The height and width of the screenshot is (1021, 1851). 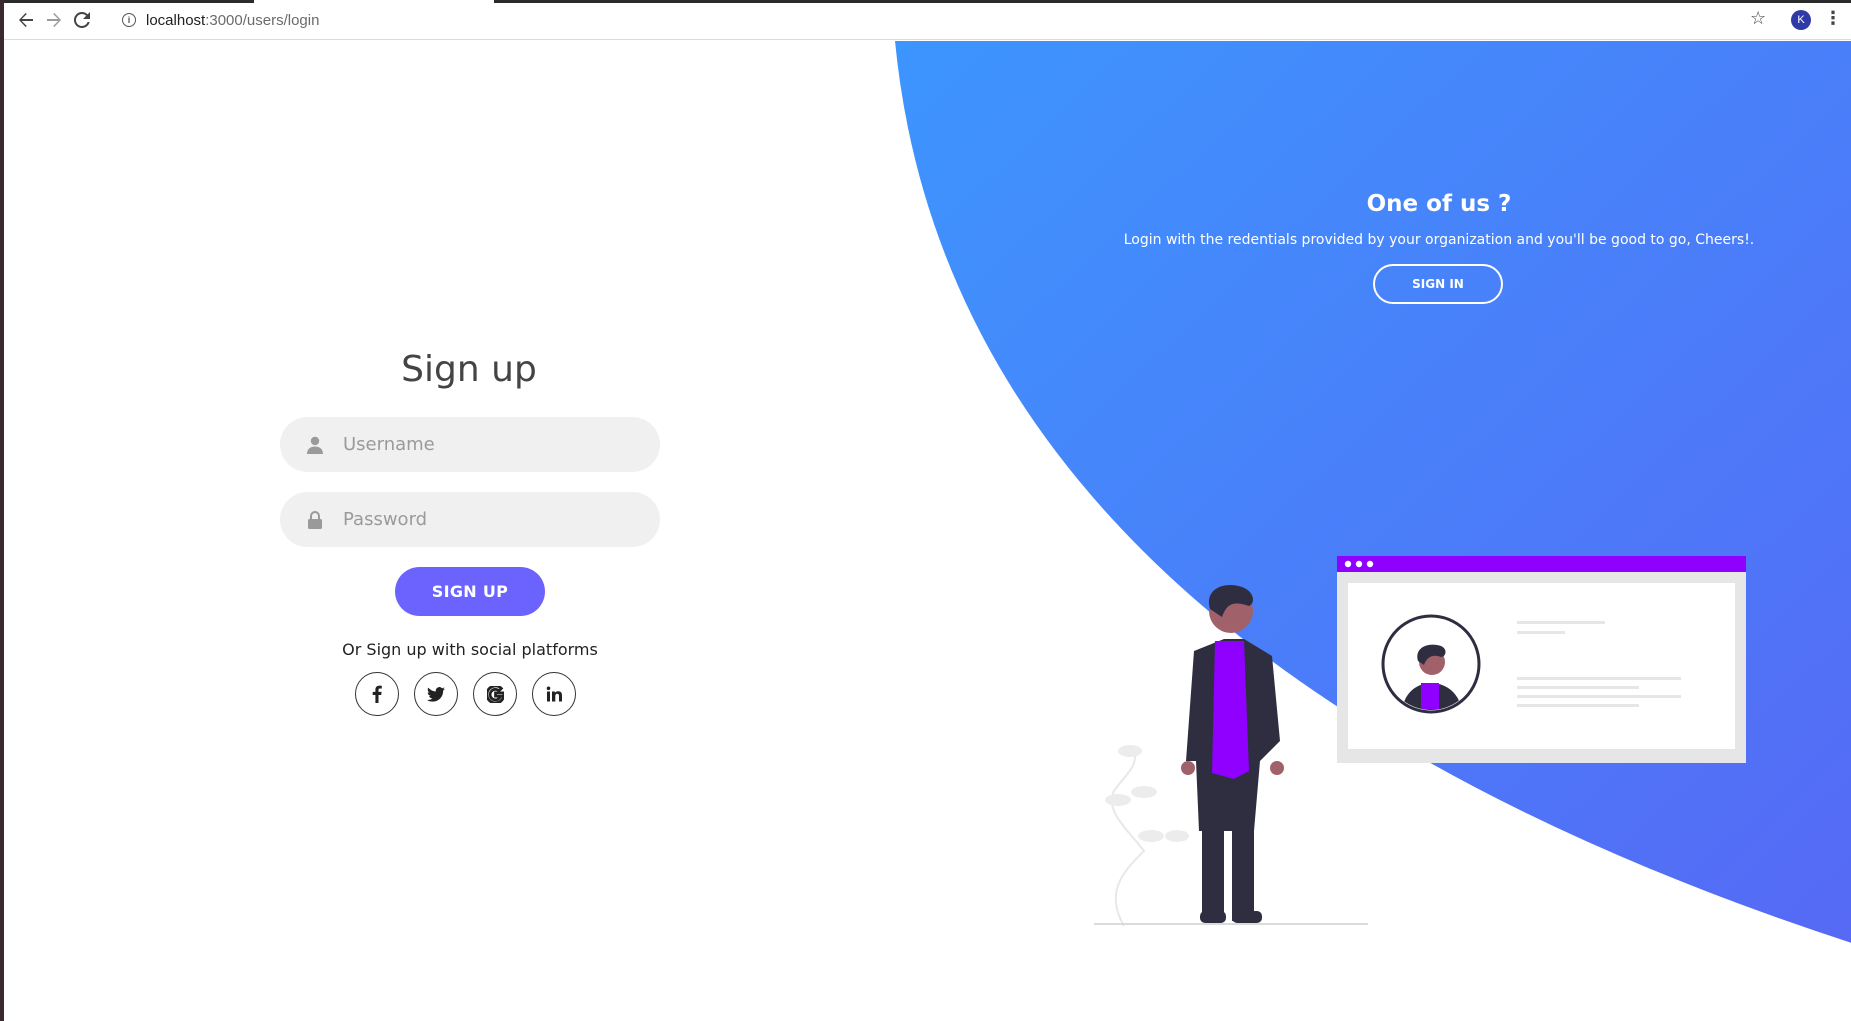 I want to click on social-buttons, so click(x=465, y=694).